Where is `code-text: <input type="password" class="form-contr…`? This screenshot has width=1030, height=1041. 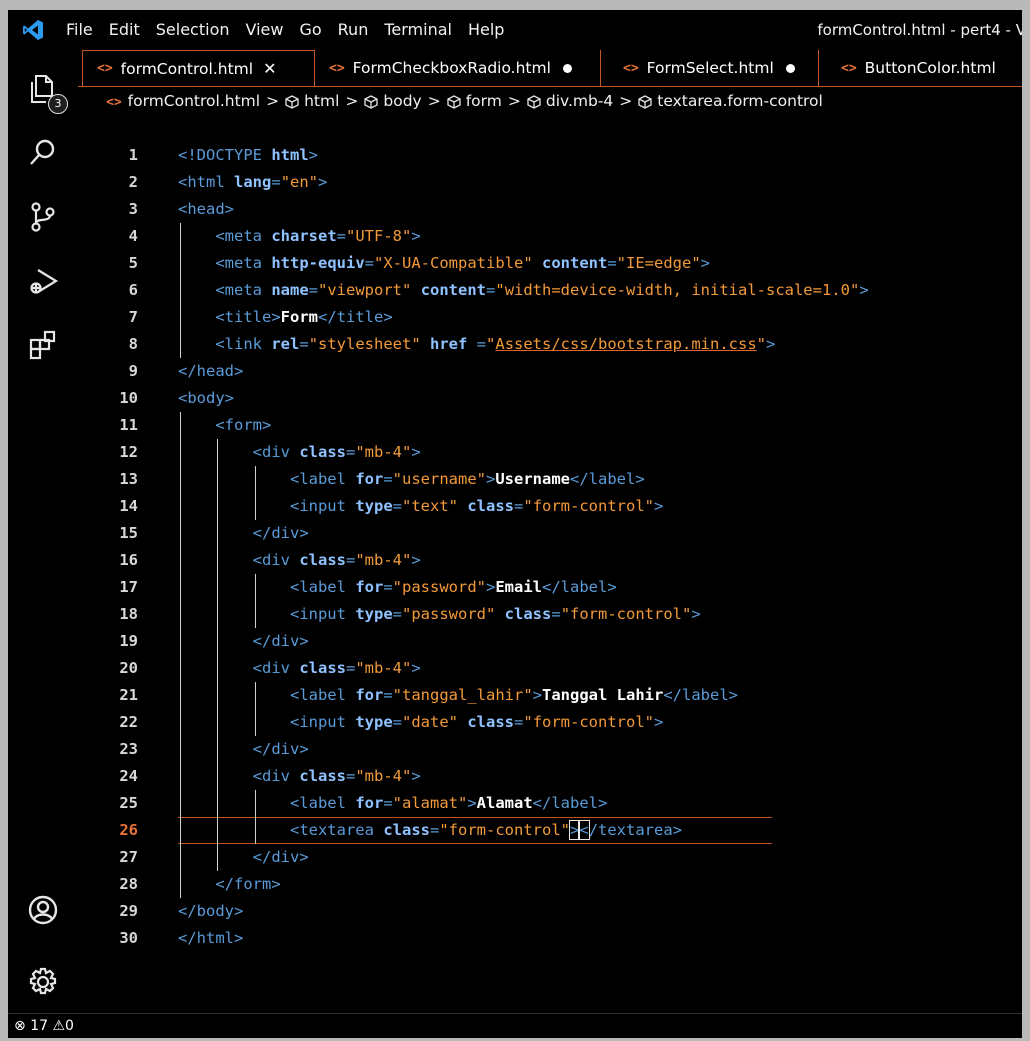 code-text: <input type="password" class="form-contr… is located at coordinates (495, 614).